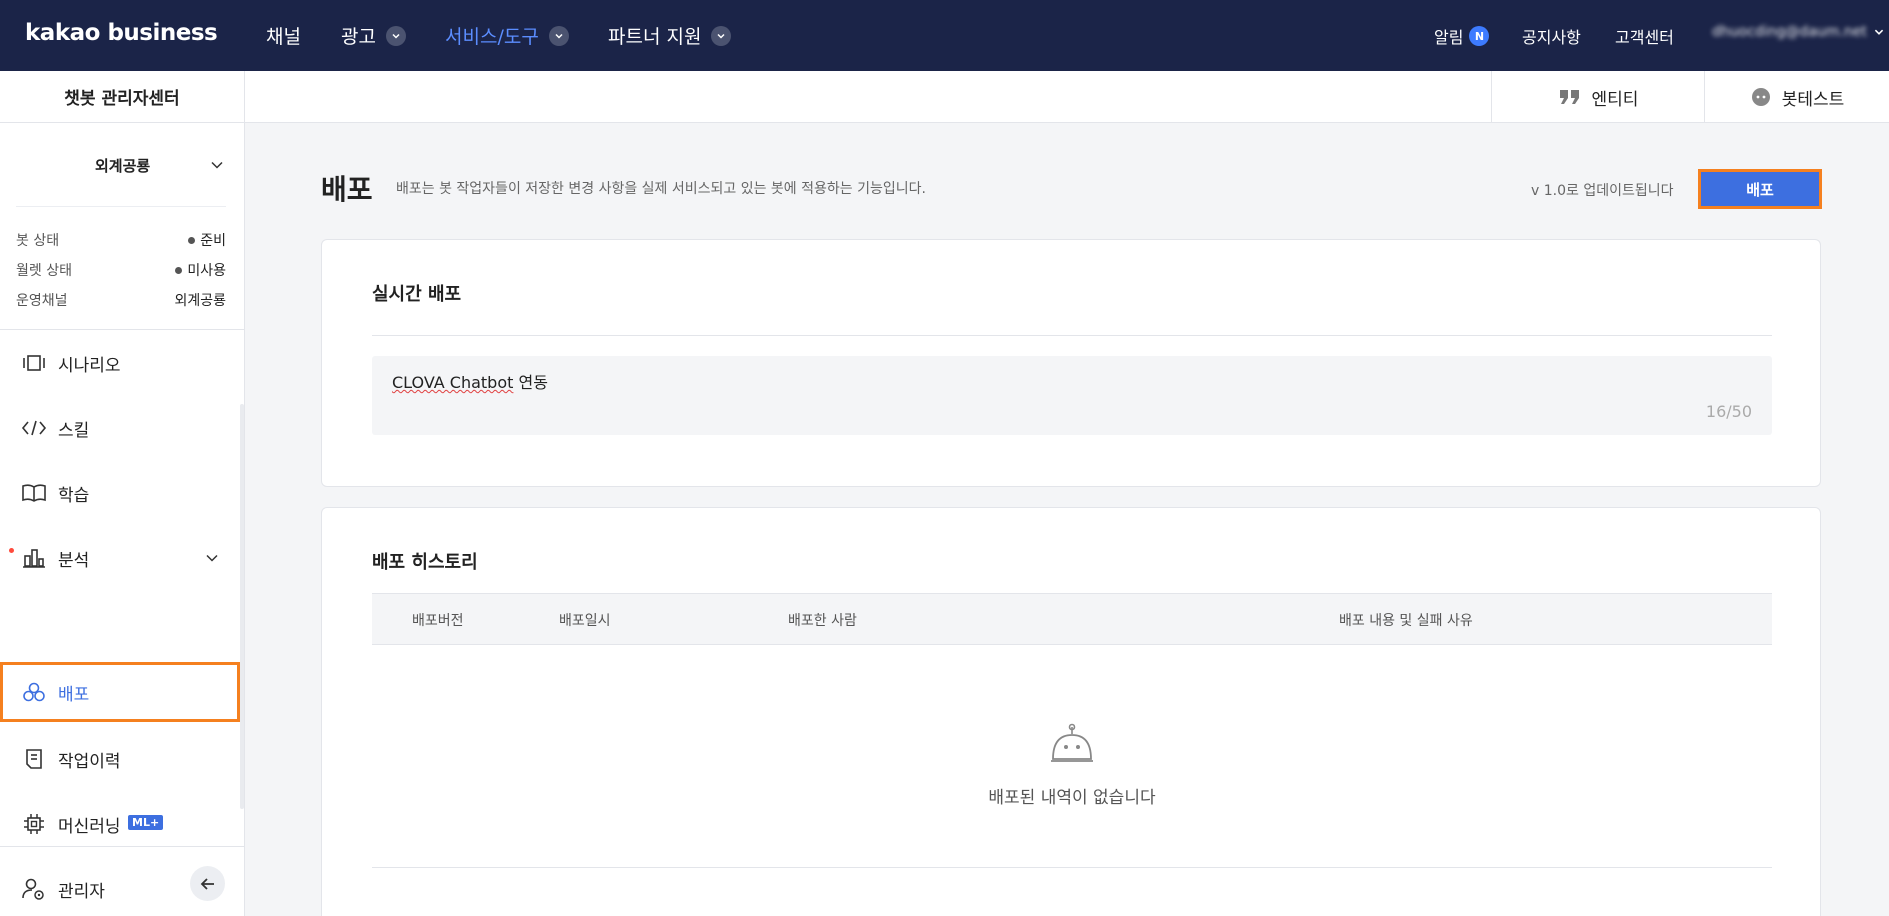  Describe the element at coordinates (200, 301) in the screenshot. I see `operating-channel-value: 외계공룡` at that location.